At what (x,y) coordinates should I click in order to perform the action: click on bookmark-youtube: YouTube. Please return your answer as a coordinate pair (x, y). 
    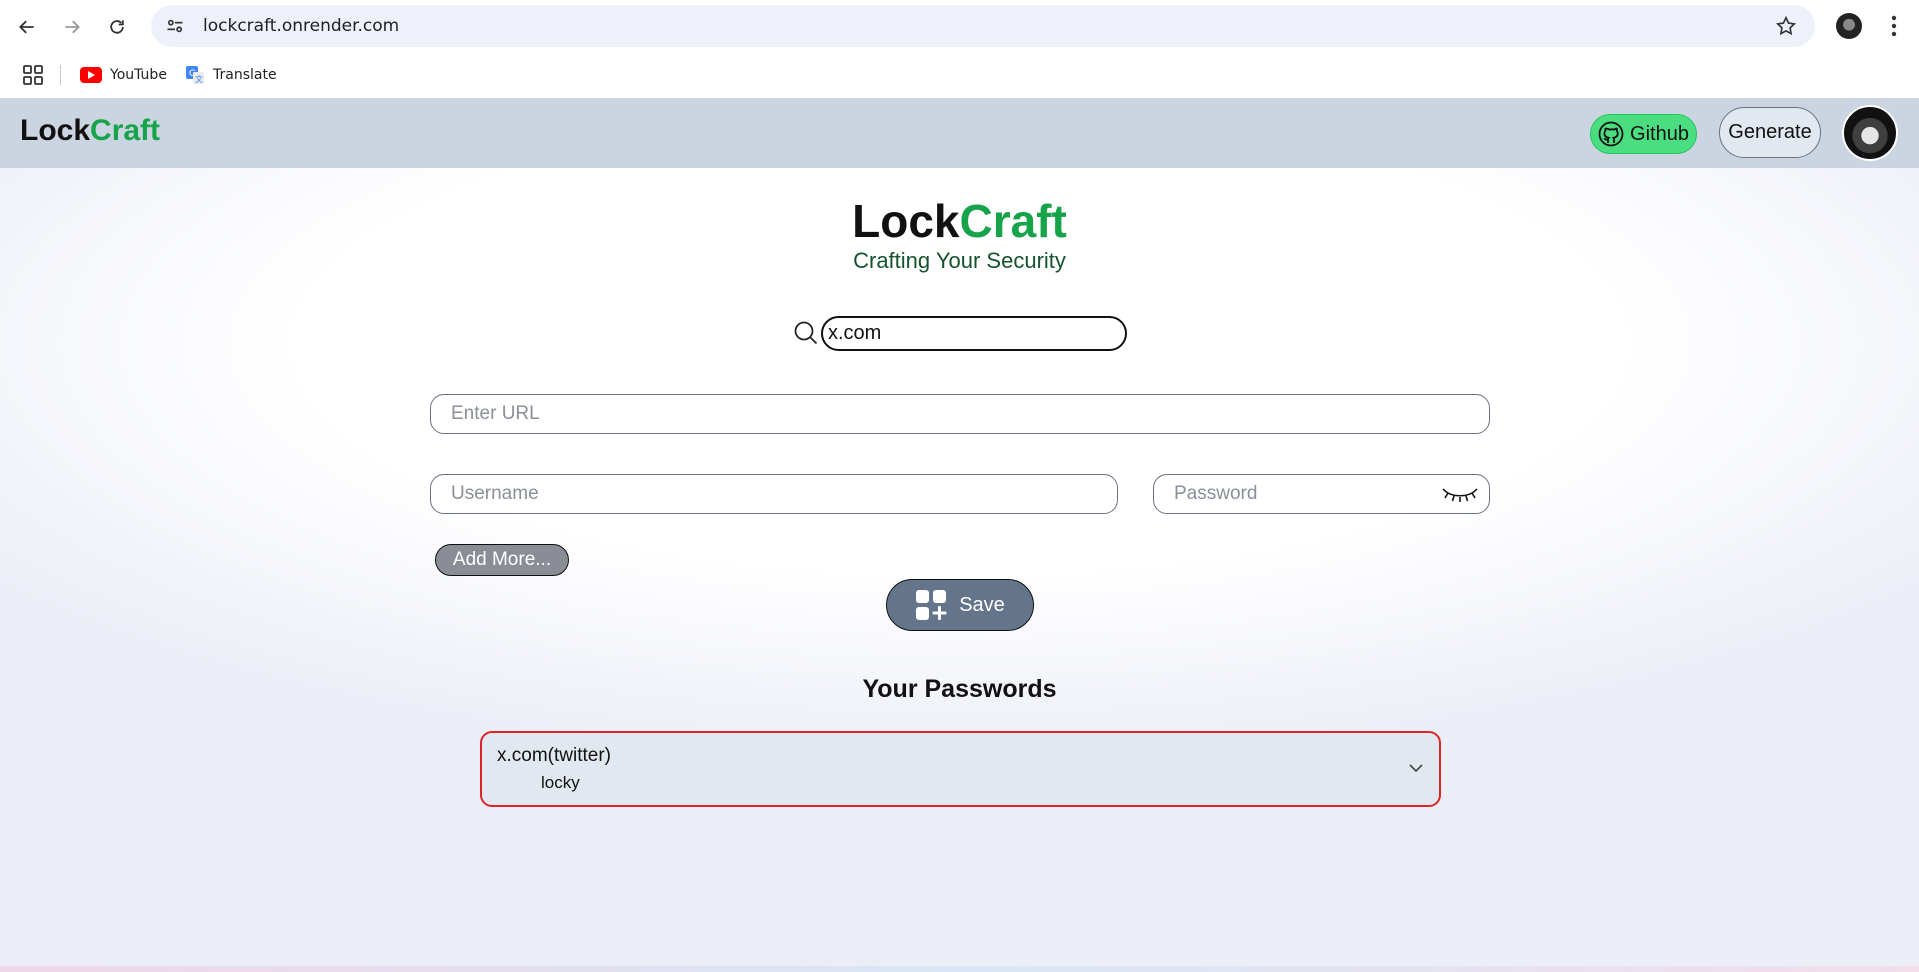
    Looking at the image, I should click on (123, 75).